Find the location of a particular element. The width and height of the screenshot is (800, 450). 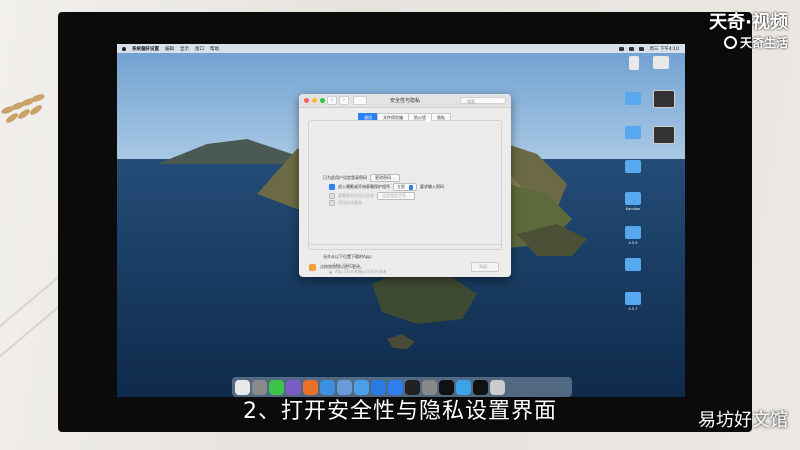

lock-message: 点按锁按钮以进行更改。 is located at coordinates (342, 266).